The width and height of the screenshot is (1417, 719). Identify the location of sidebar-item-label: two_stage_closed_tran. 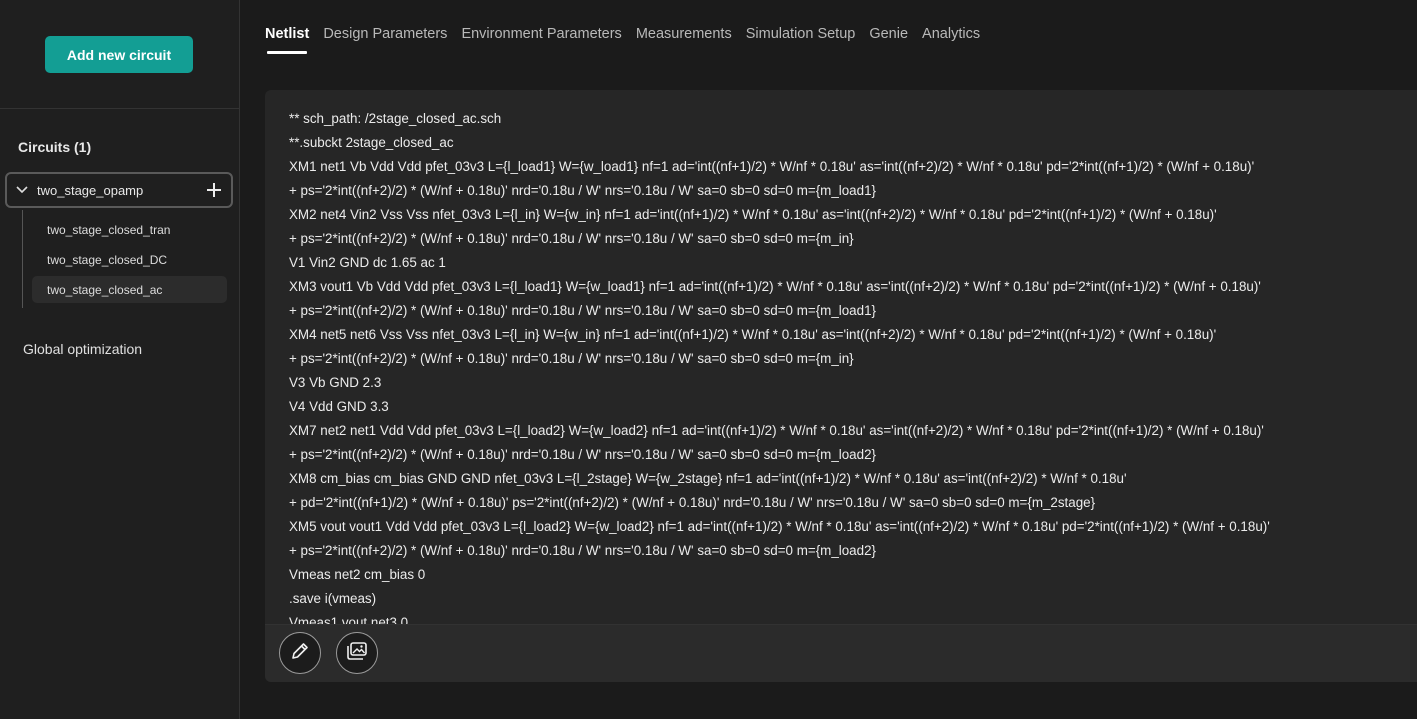
(109, 229).